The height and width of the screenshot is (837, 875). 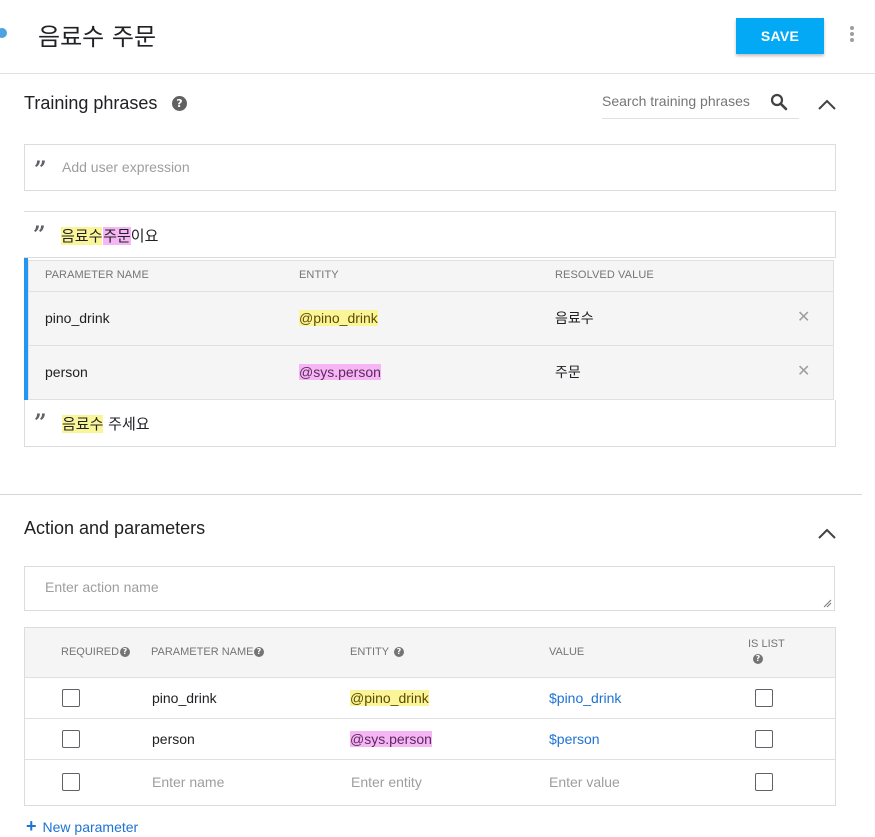 What do you see at coordinates (779, 102) in the screenshot?
I see `search-icon` at bounding box center [779, 102].